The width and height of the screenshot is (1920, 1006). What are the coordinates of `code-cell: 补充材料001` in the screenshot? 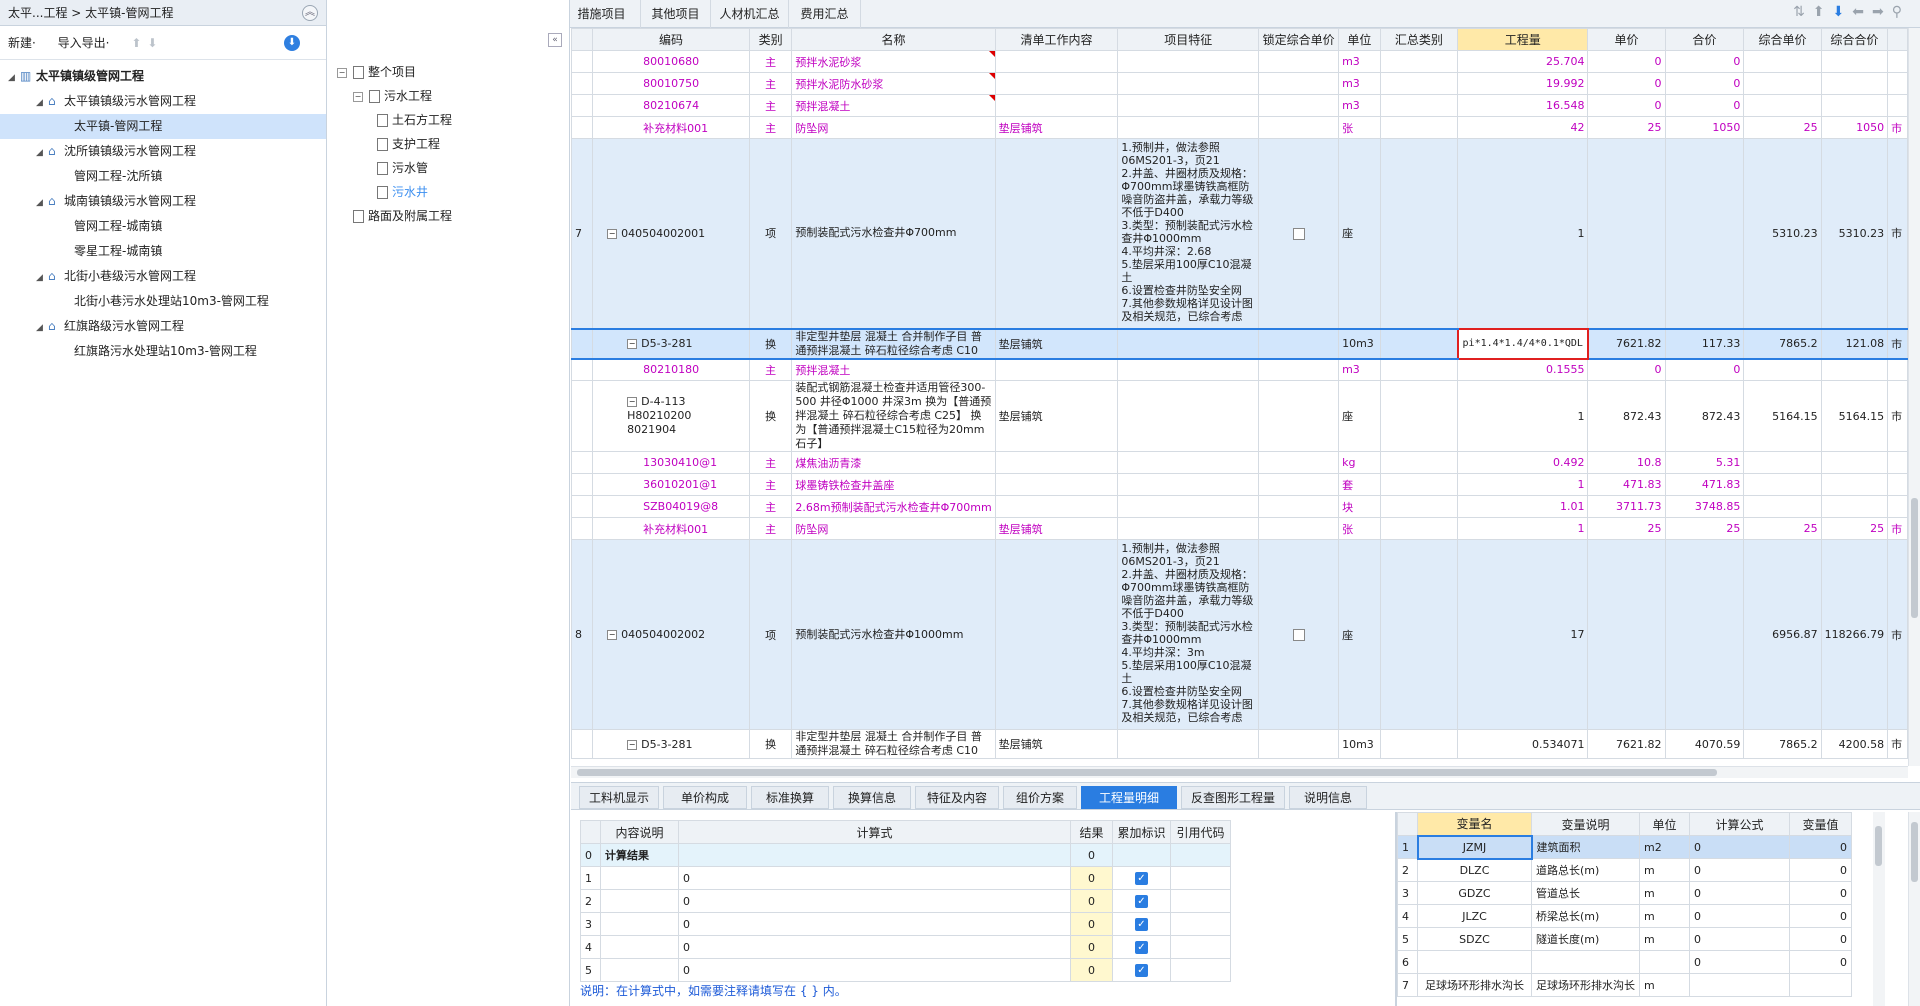 It's located at (671, 528).